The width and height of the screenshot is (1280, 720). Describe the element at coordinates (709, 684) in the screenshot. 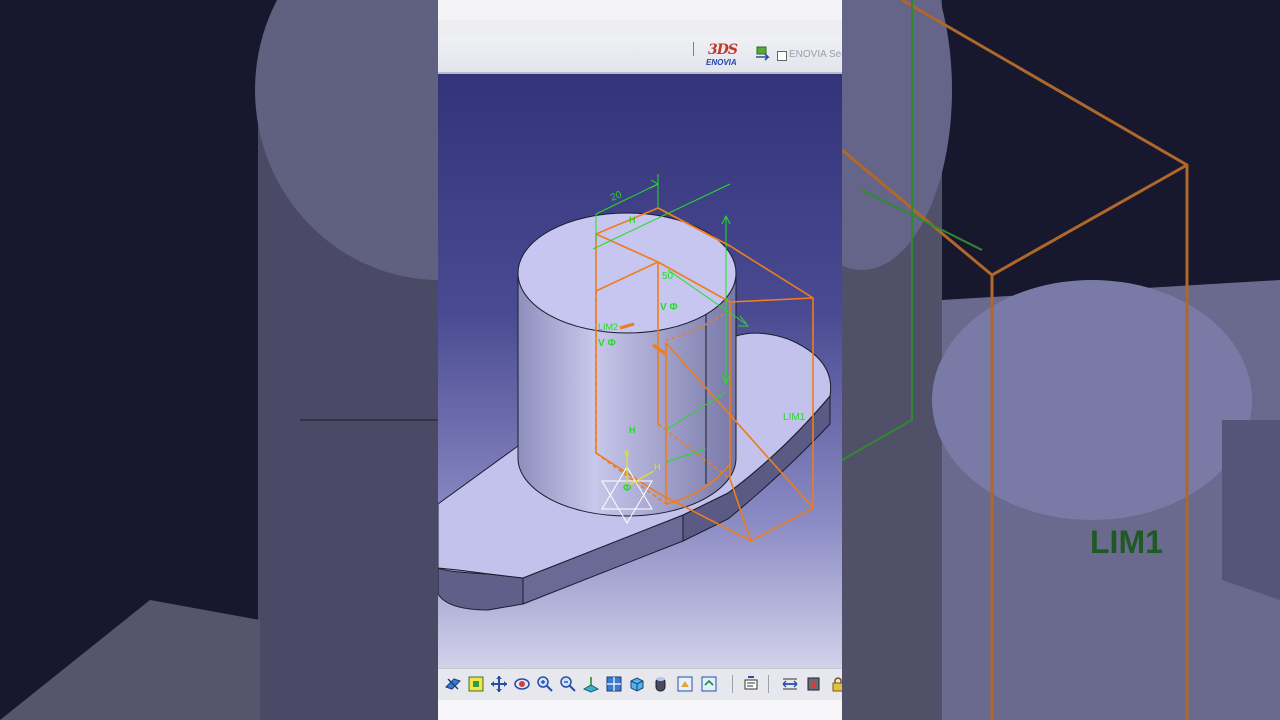

I see `swap-space-icon` at that location.